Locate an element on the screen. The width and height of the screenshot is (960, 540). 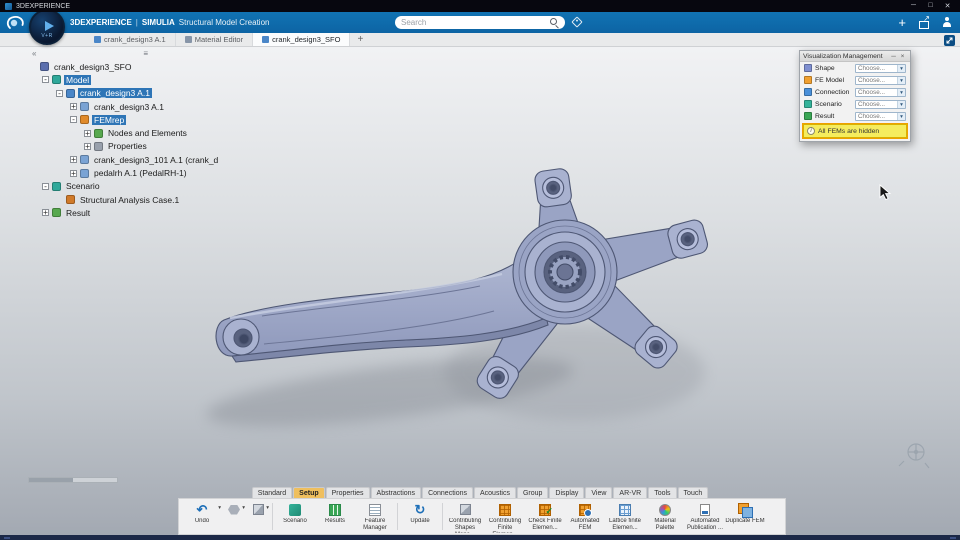
tree-menu-icon is located at coordinates (145, 53).